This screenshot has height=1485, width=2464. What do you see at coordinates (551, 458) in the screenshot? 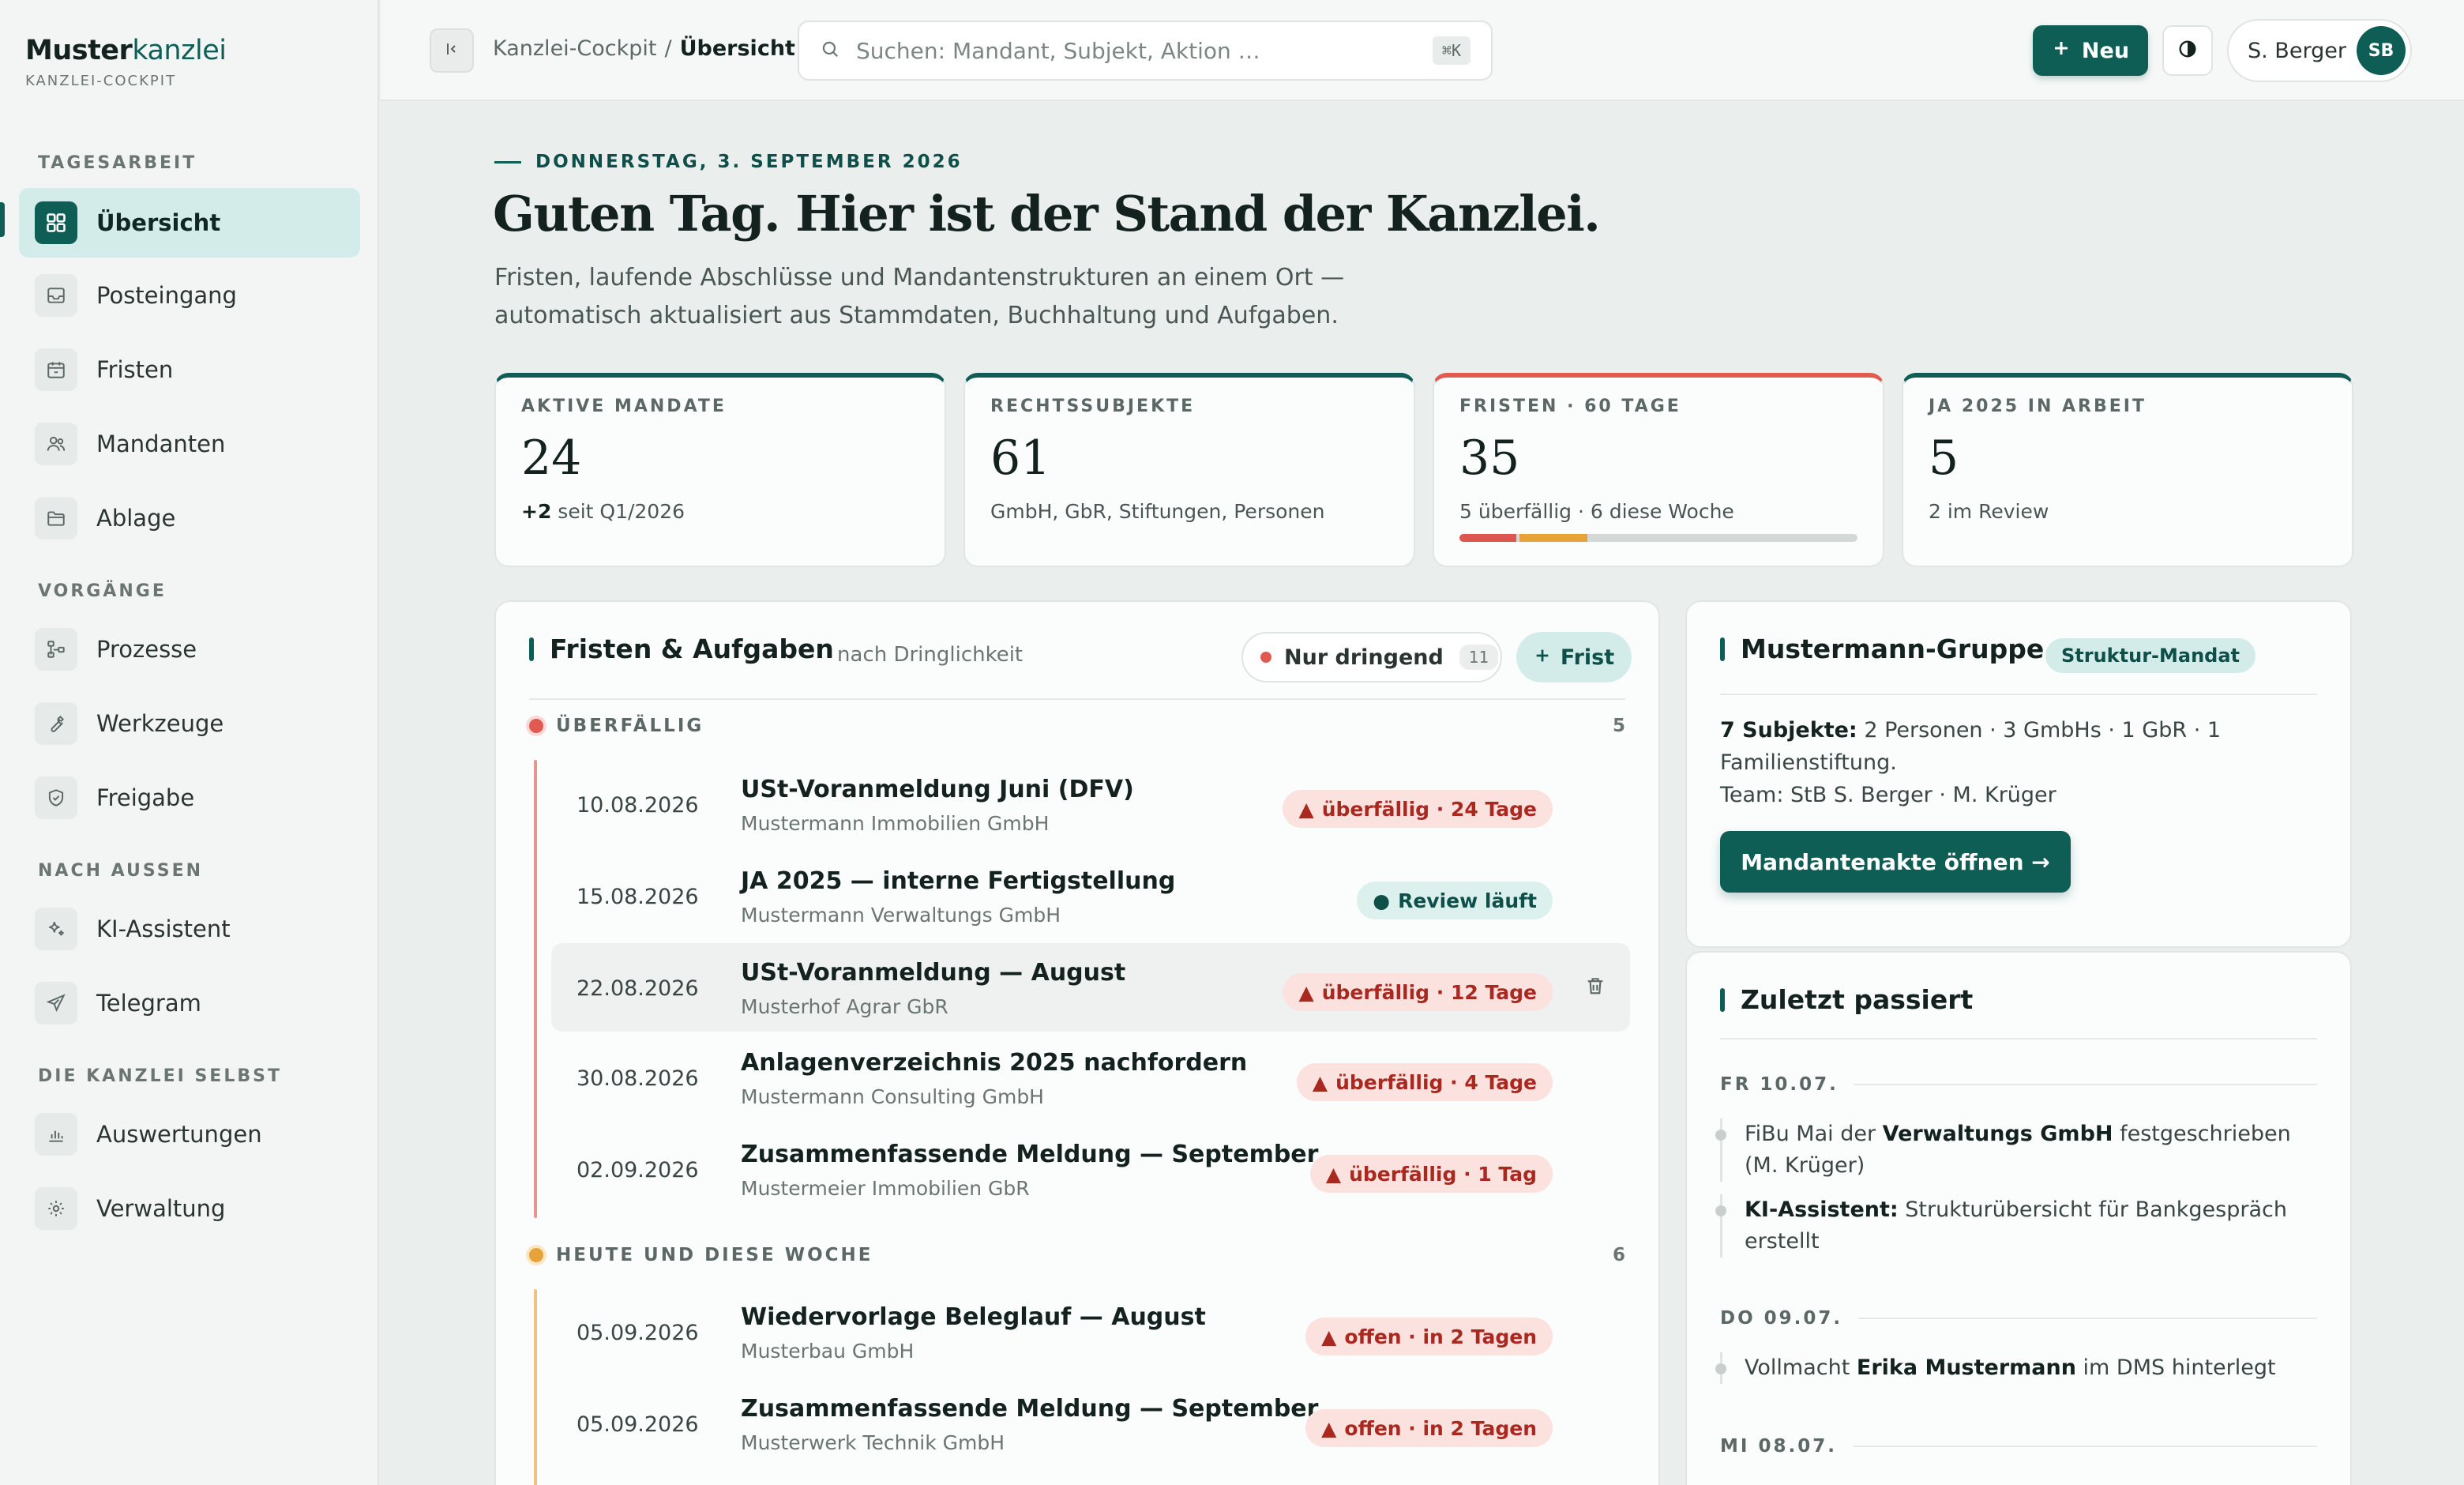
I see `kpi-value: 24` at bounding box center [551, 458].